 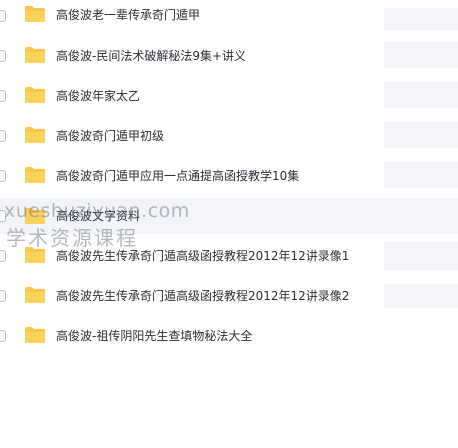 What do you see at coordinates (229, 16) in the screenshot?
I see `list-item: 高俊波老一辈传承奇门遁甲` at bounding box center [229, 16].